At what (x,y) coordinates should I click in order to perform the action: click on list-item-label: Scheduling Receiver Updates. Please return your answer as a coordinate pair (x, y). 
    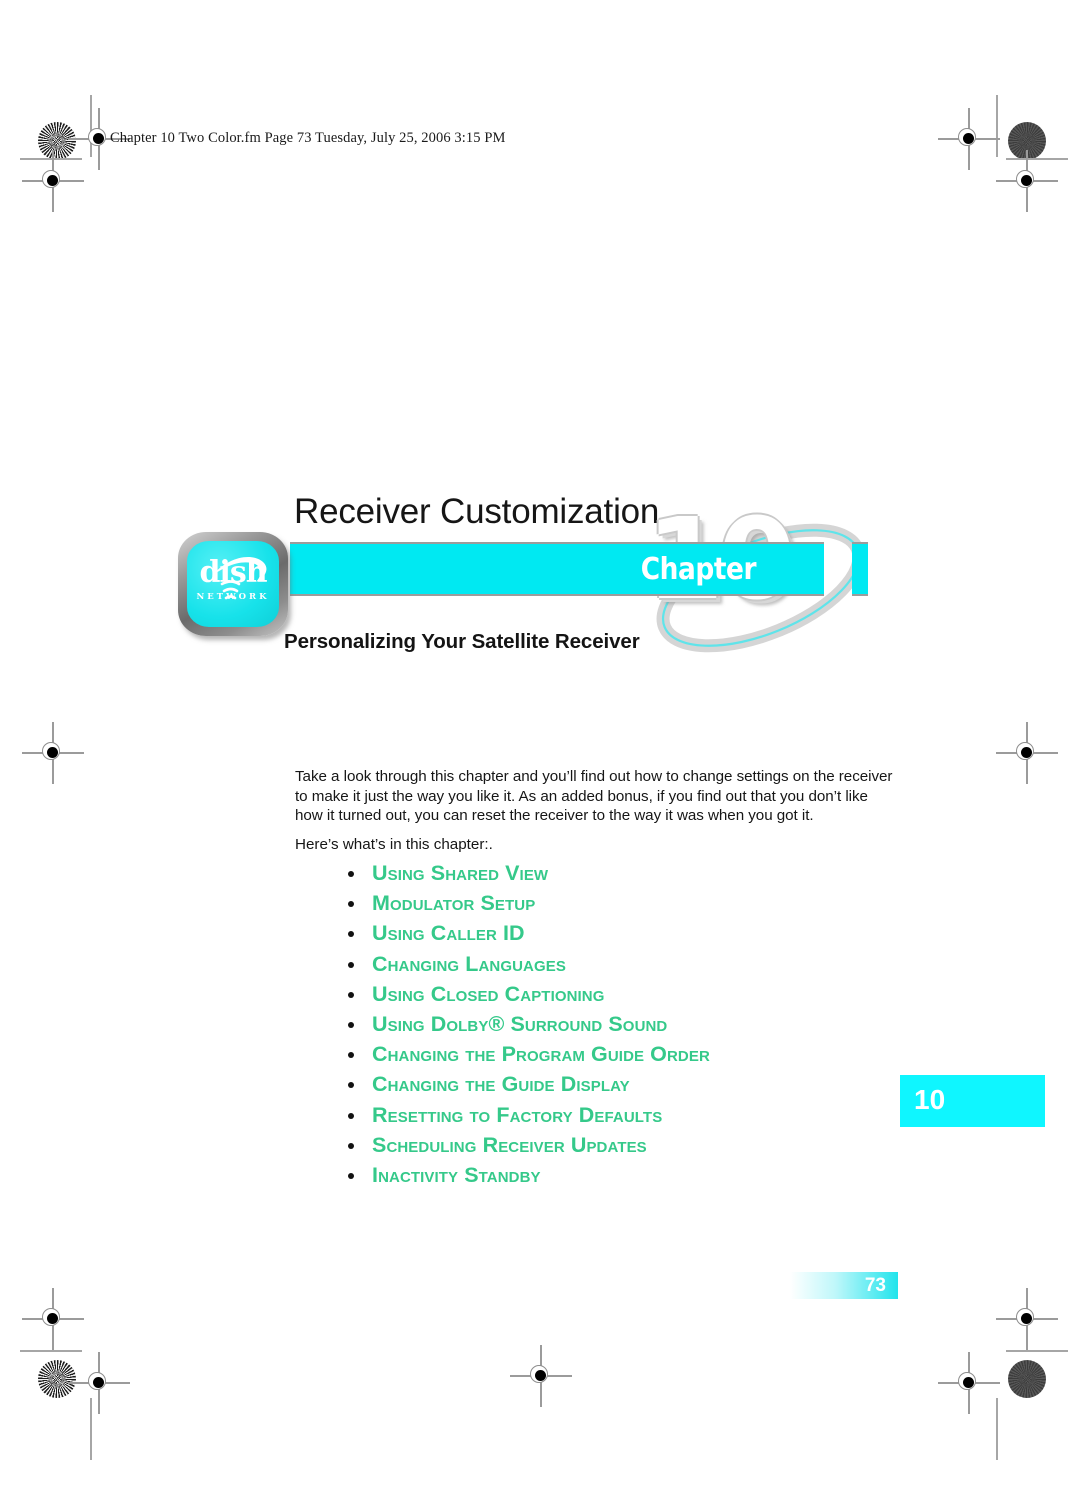
    Looking at the image, I should click on (509, 1144).